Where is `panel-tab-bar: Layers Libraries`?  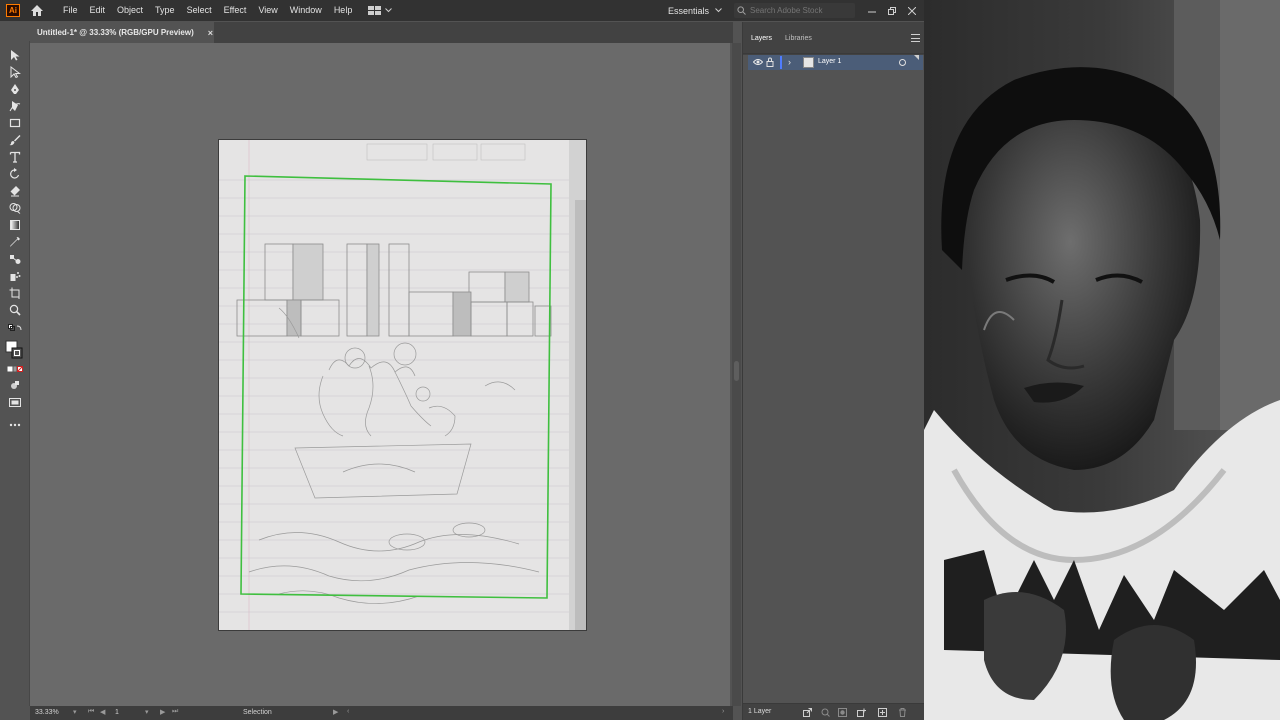
panel-tab-bar: Layers Libraries is located at coordinates (833, 38).